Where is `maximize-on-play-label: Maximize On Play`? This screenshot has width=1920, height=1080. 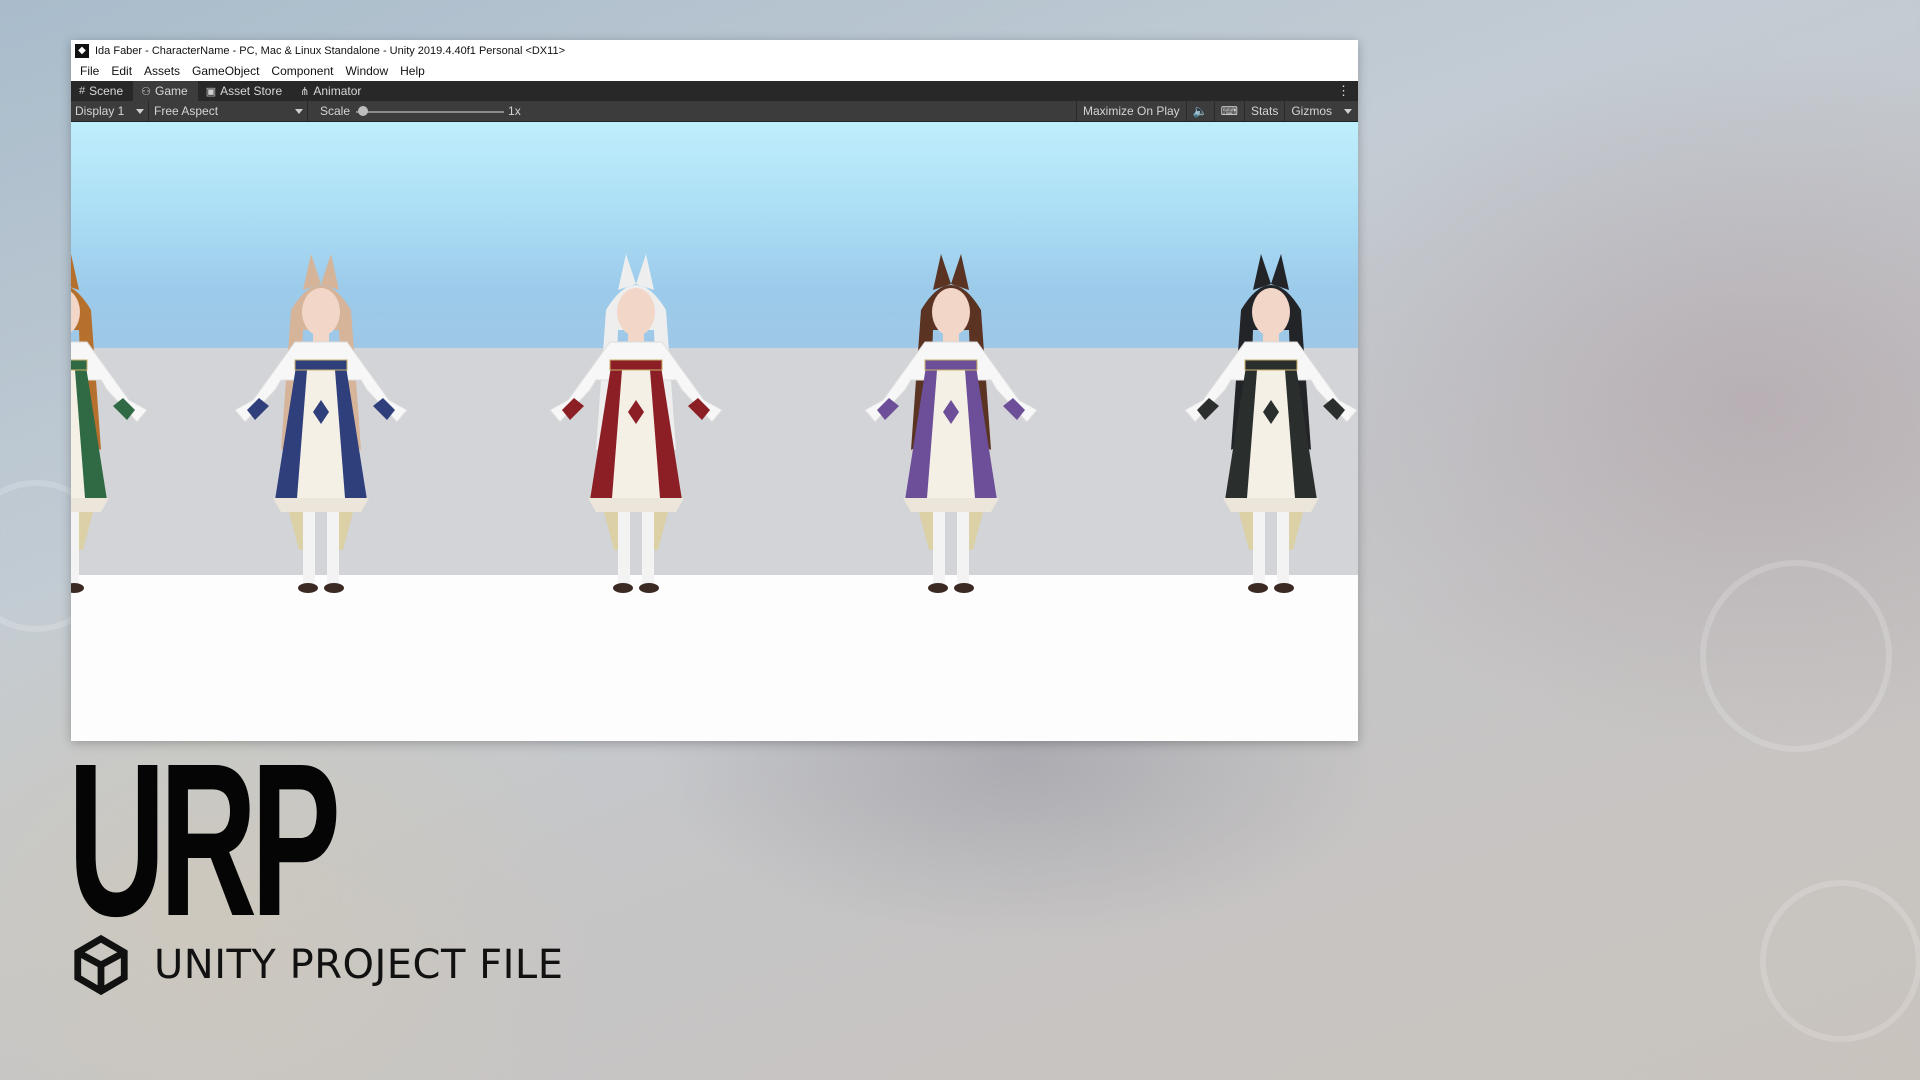 maximize-on-play-label: Maximize On Play is located at coordinates (1131, 111).